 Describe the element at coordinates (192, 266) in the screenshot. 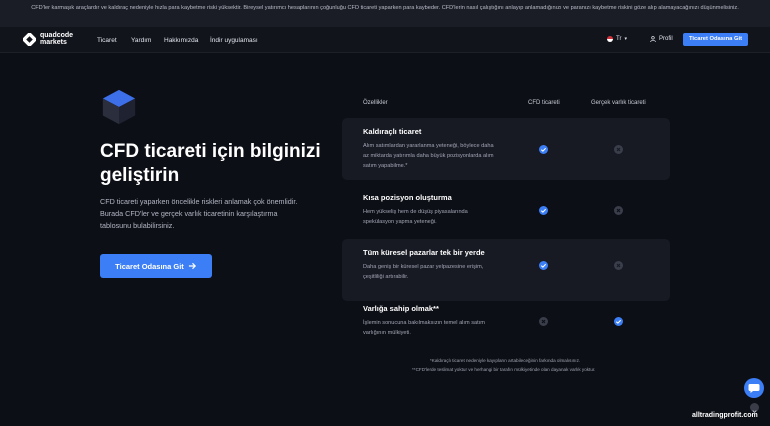

I see `arrow-right-icon` at that location.